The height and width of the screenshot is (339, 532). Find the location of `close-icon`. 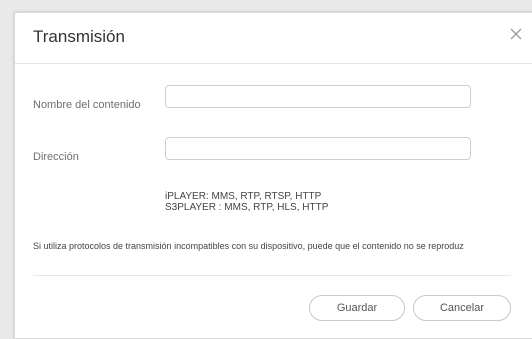

close-icon is located at coordinates (516, 34).